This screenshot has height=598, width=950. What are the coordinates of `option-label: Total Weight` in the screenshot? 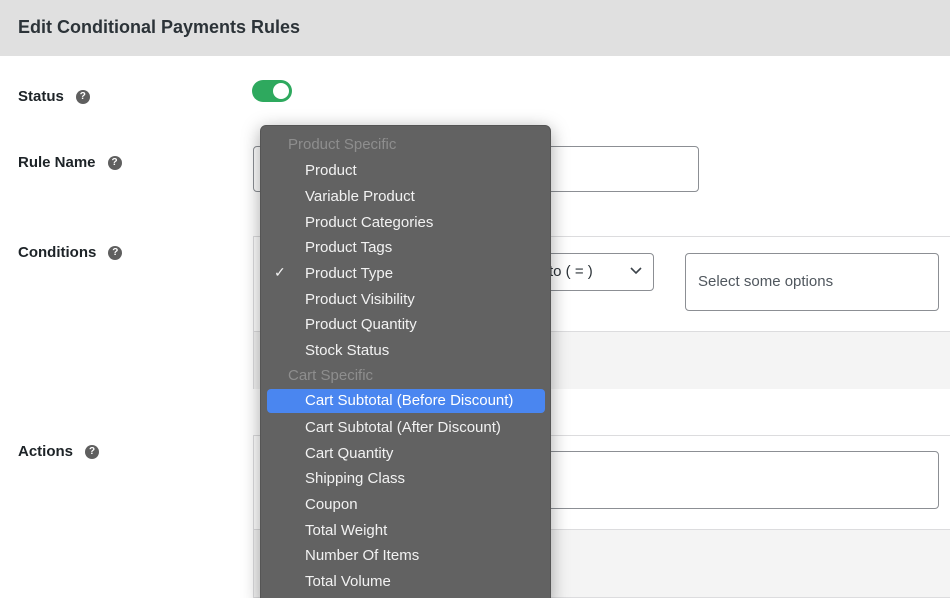 It's located at (346, 530).